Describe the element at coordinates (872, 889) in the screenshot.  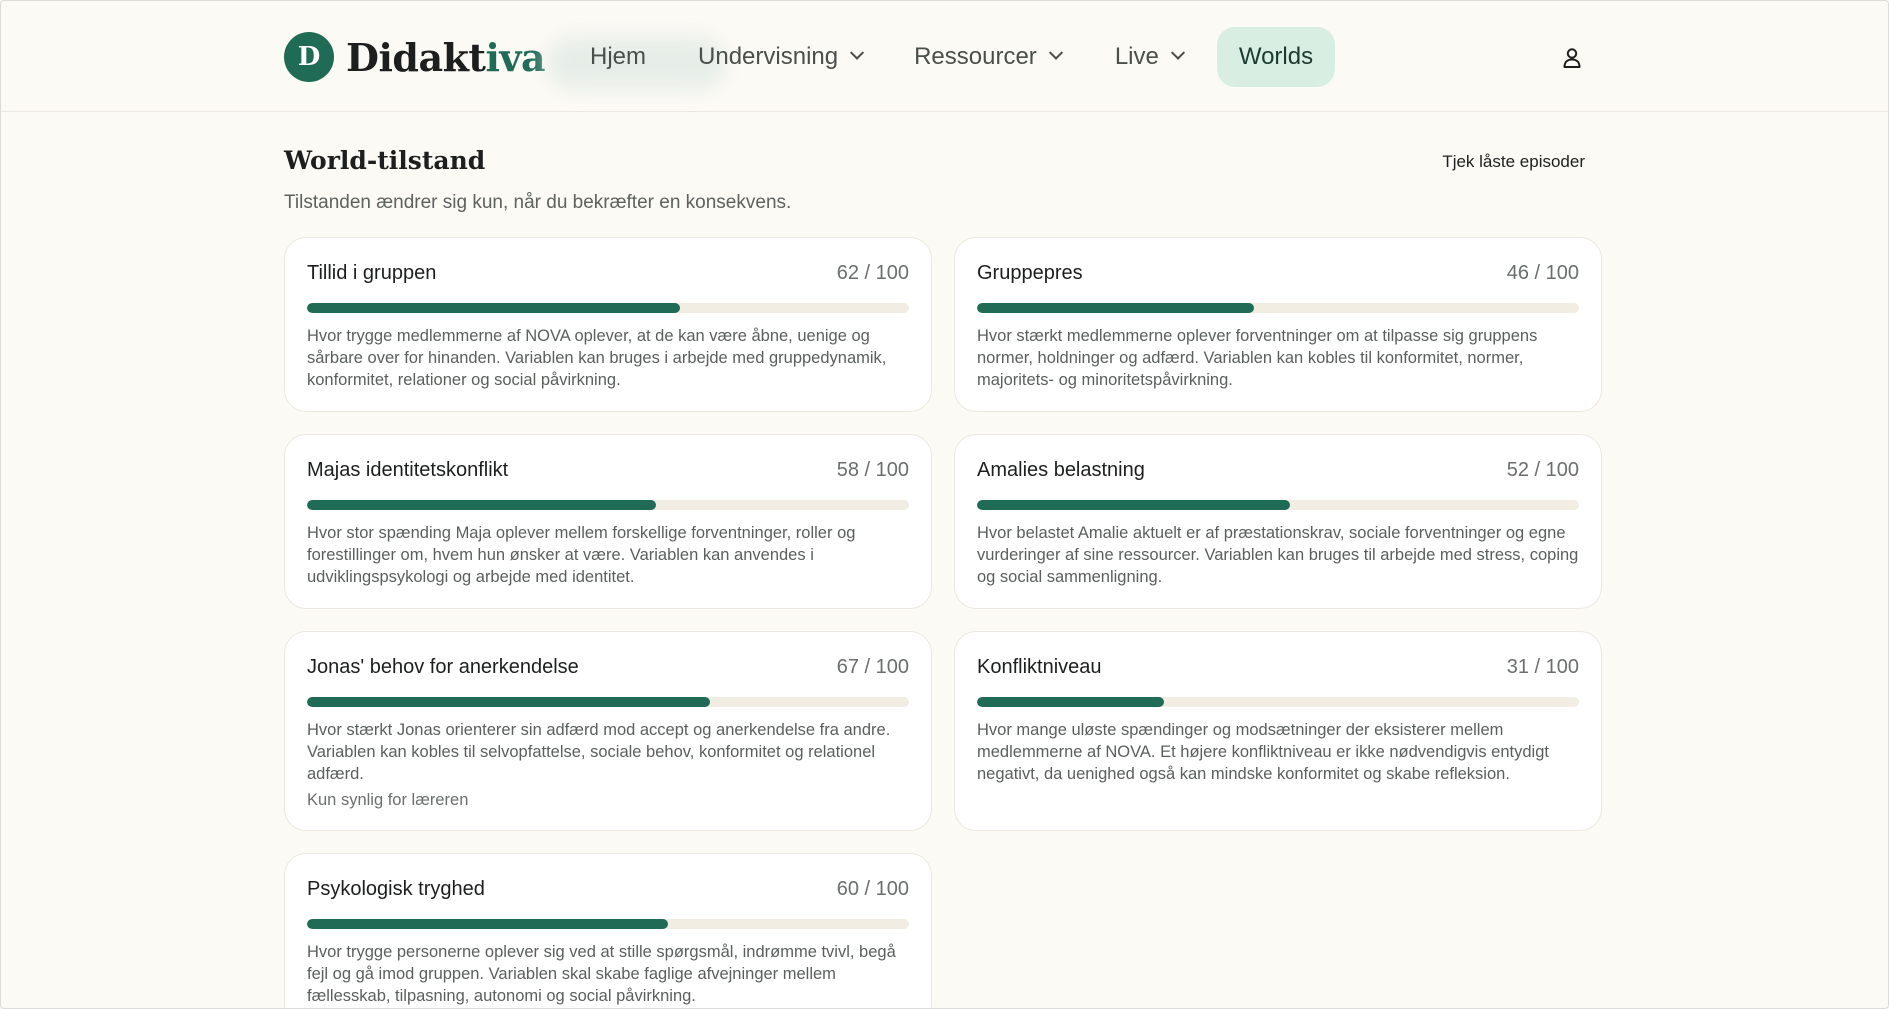
I see `card-score: 60 / 100` at that location.